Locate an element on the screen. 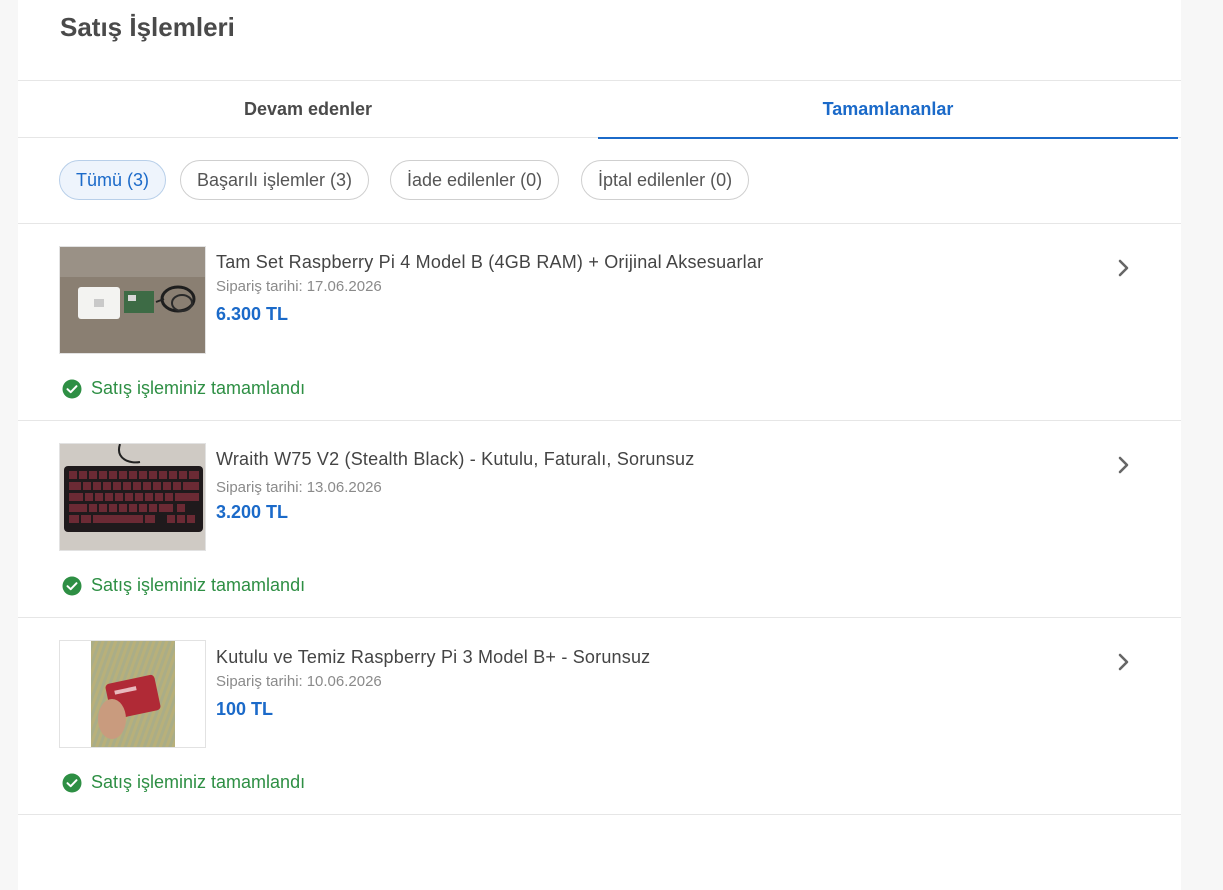 Image resolution: width=1223 pixels, height=890 pixels. filter-successful-chip: Başarılı işlemler (3) is located at coordinates (275, 180).